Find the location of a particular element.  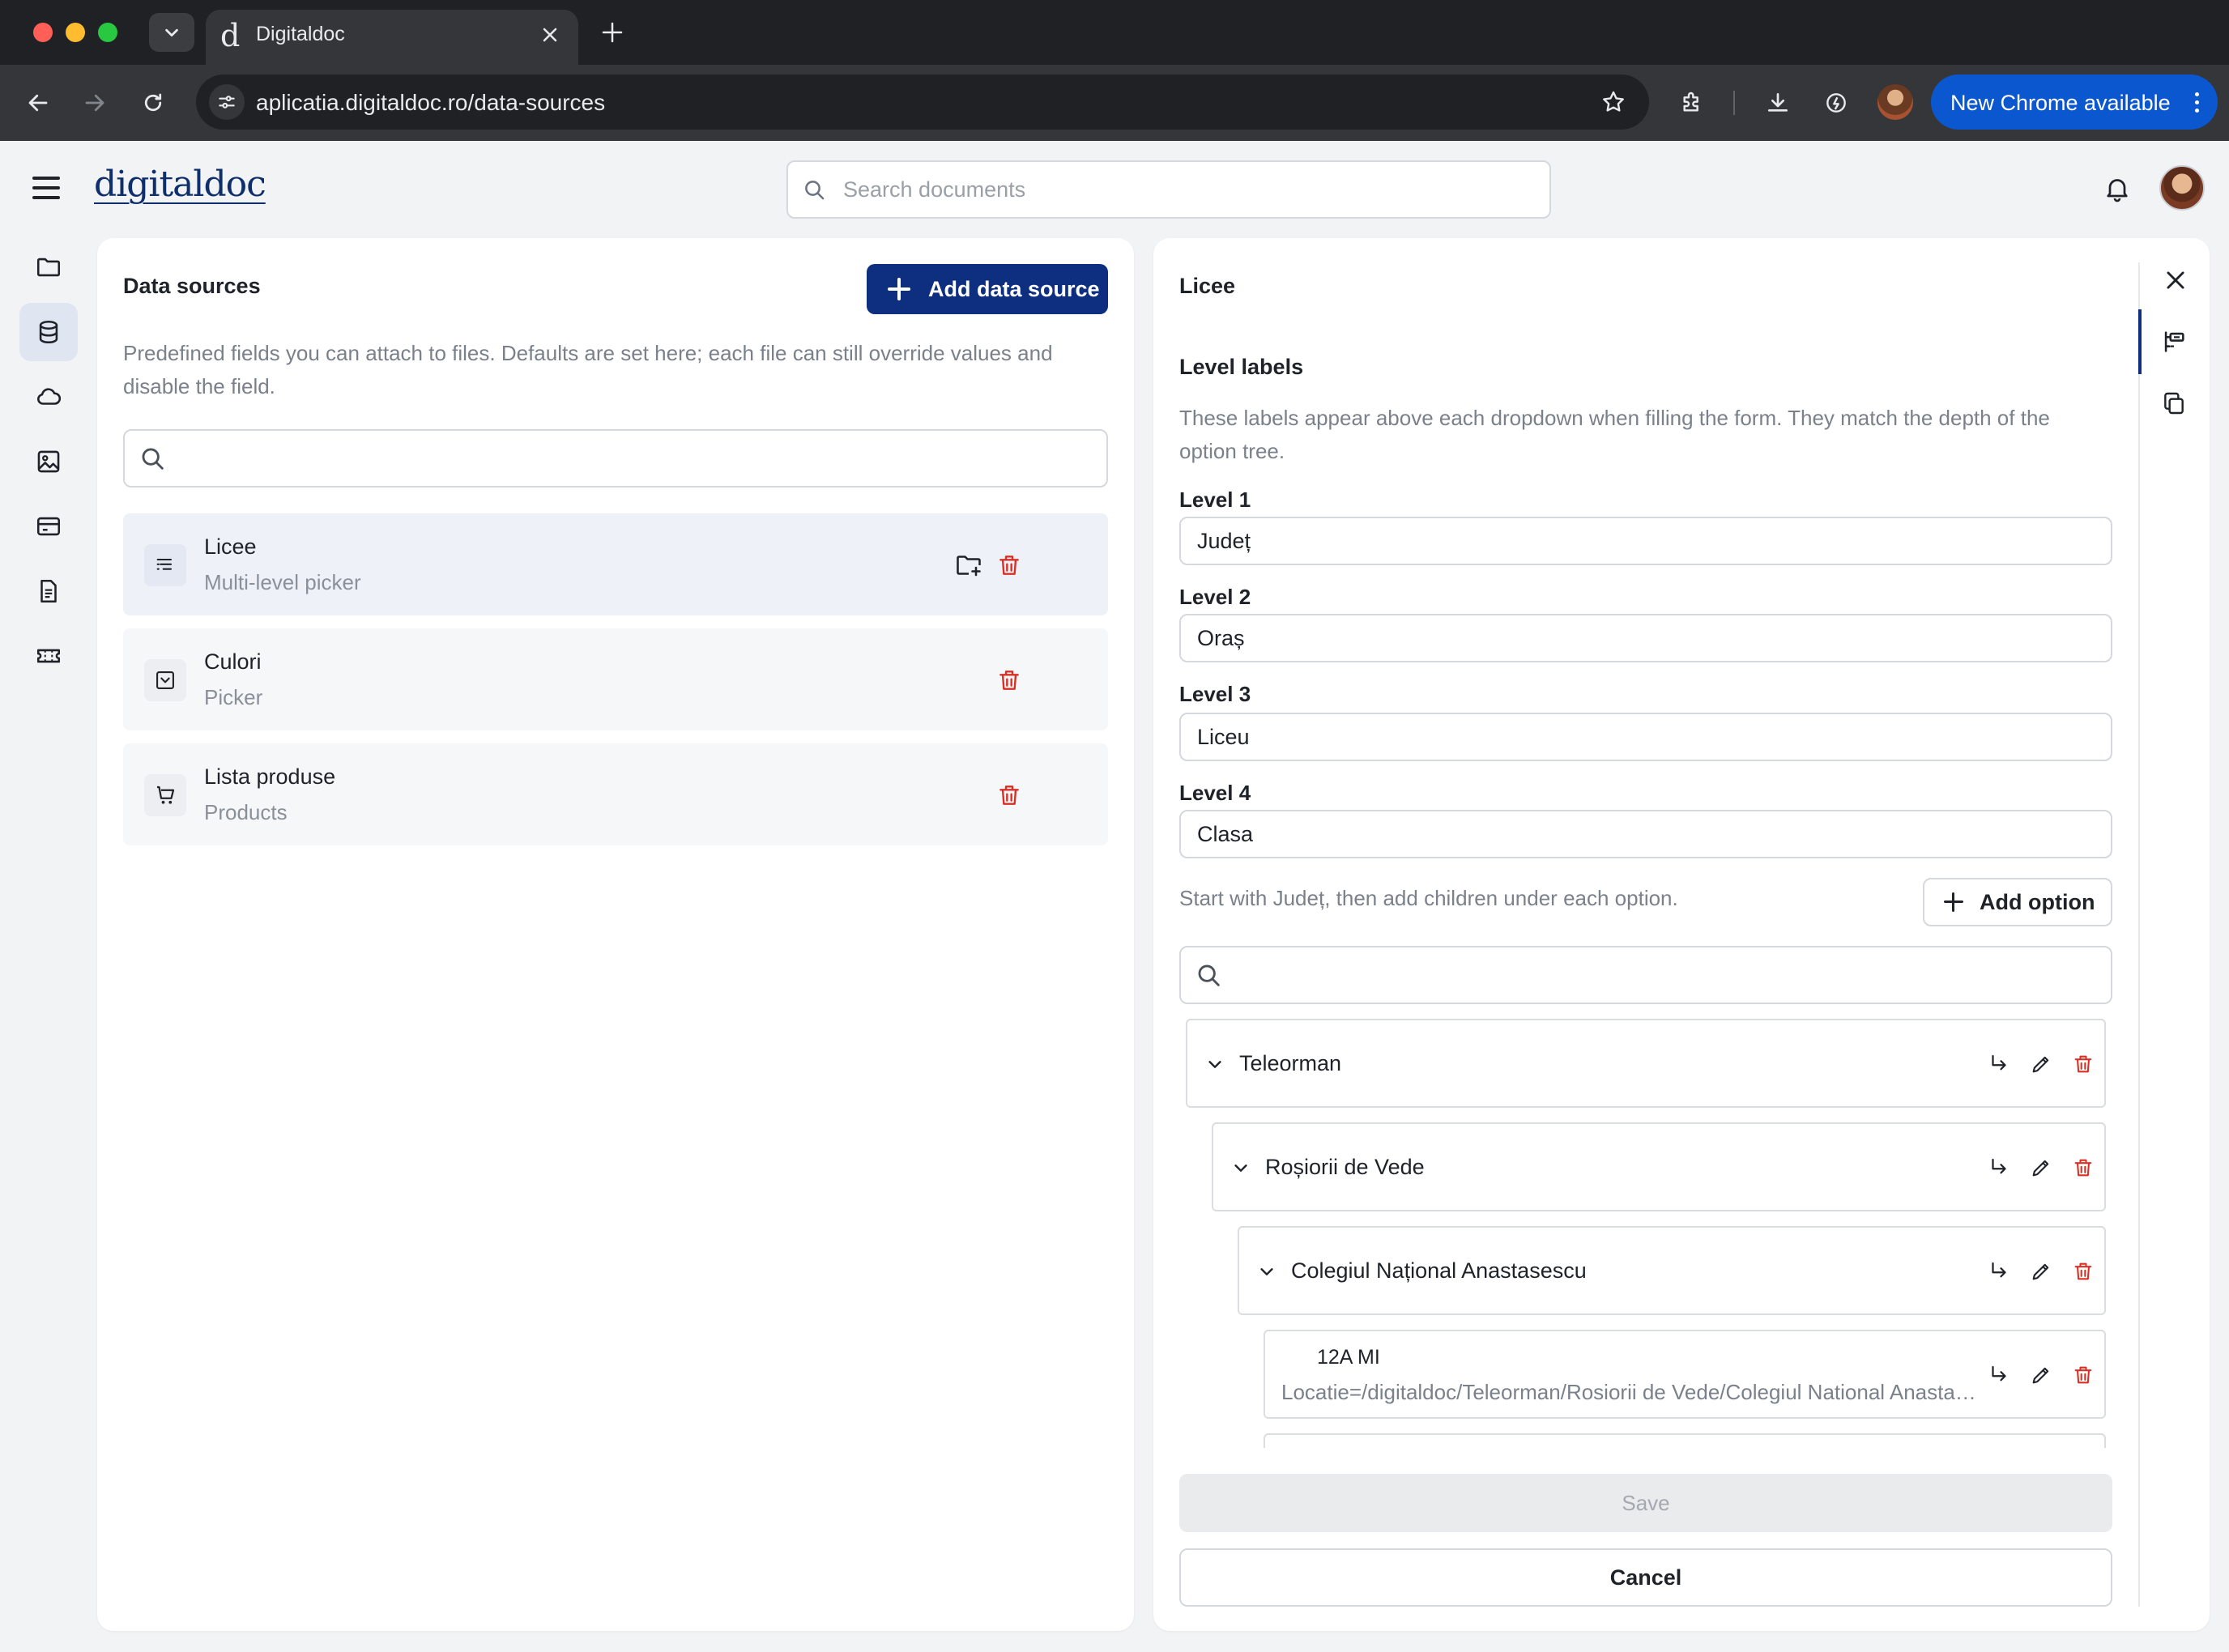

subdirectory-arrow-icon is located at coordinates (1999, 1373).